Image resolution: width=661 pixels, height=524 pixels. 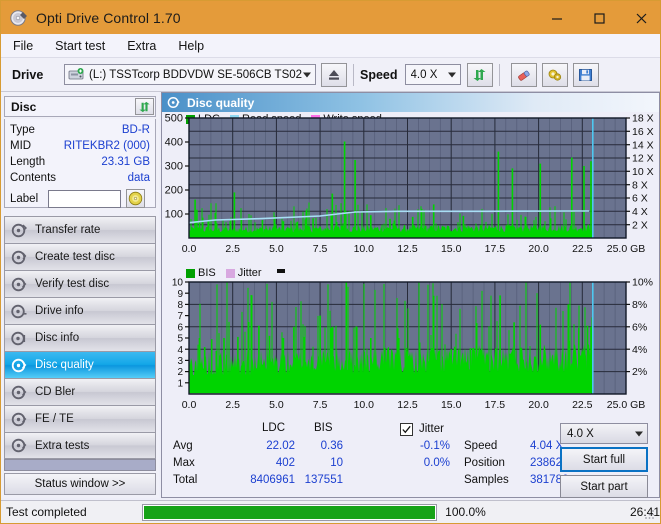 I want to click on stats-total-ldc: 8406961, so click(x=272, y=480).